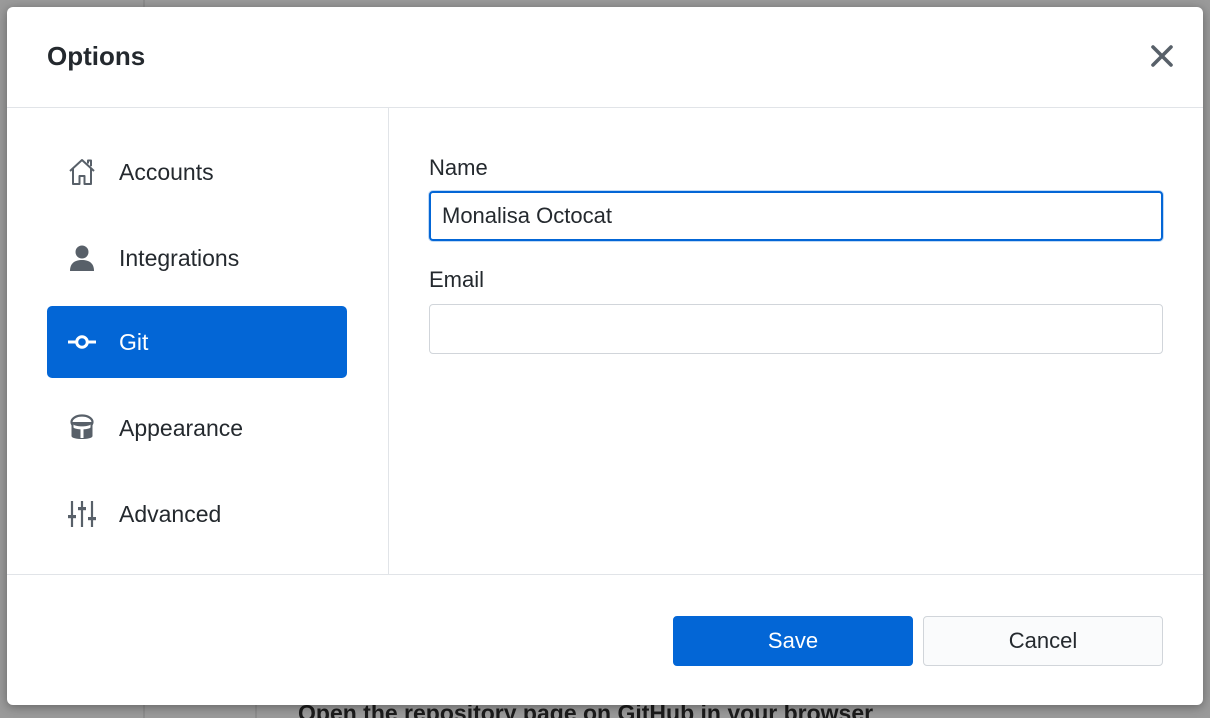  Describe the element at coordinates (605, 57) in the screenshot. I see `dialog-header: Options` at that location.